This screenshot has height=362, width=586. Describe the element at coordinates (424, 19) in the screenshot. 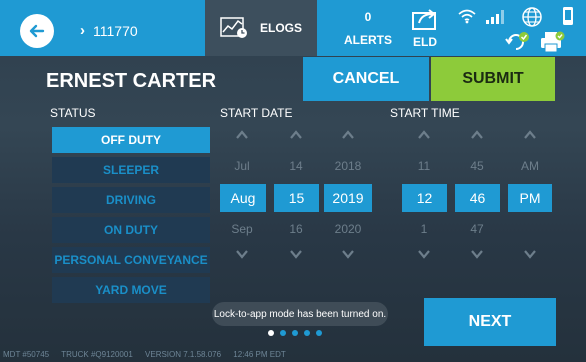

I see `eld-share-icon` at that location.